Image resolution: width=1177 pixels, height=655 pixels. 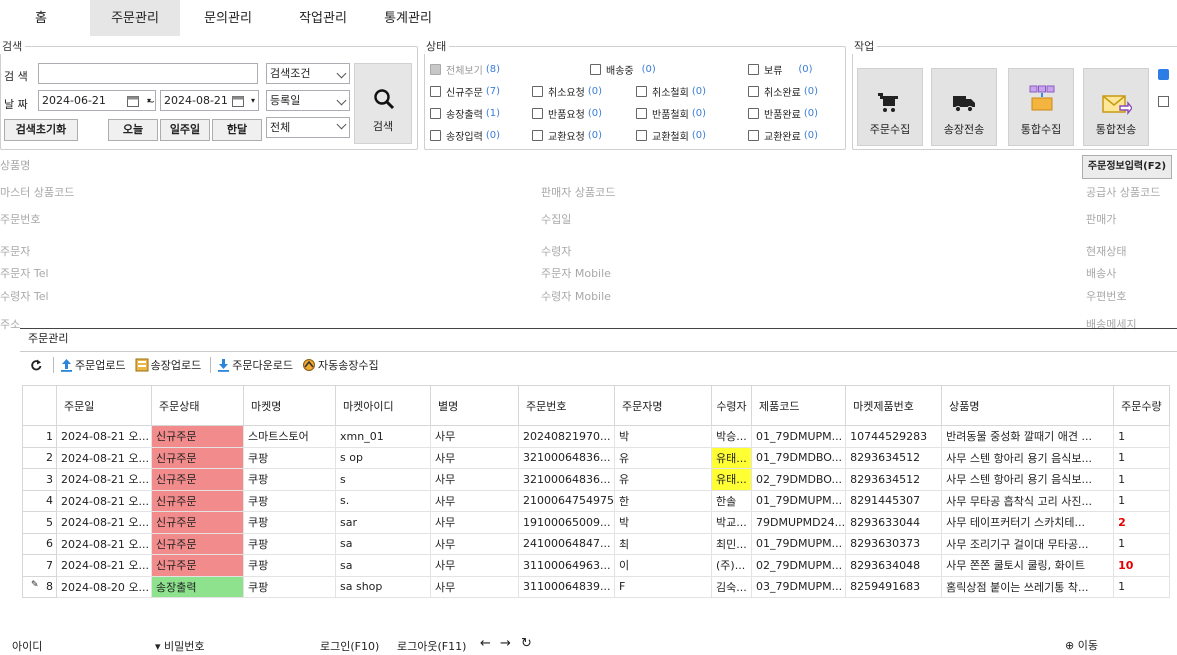 What do you see at coordinates (209, 100) in the screenshot?
I see `date-to-input: 2024-08-21 ▾` at bounding box center [209, 100].